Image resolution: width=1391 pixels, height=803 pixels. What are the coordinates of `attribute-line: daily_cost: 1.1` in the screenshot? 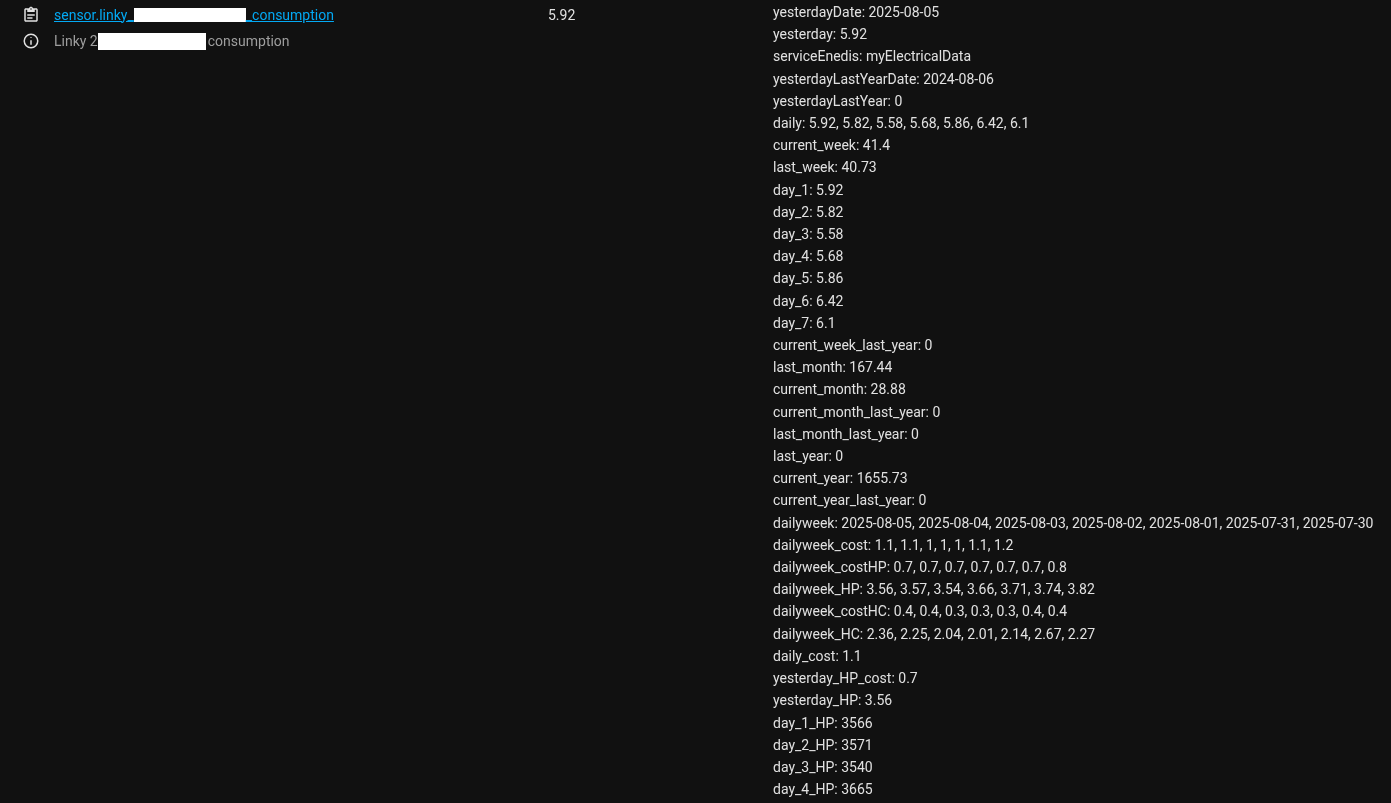 It's located at (818, 656).